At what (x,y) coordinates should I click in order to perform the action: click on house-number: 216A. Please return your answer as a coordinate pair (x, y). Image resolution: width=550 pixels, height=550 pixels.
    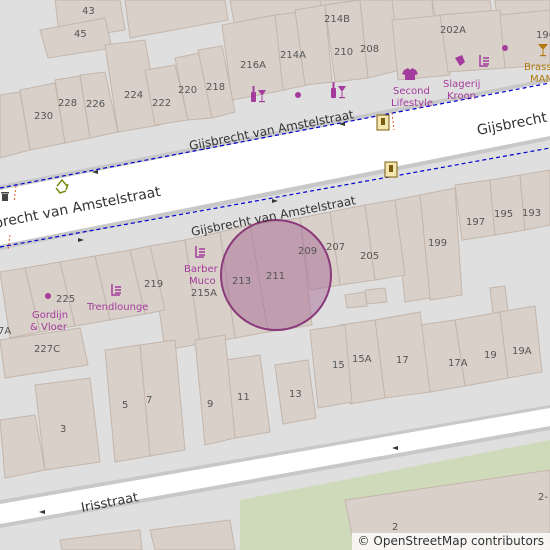
    Looking at the image, I should click on (253, 65).